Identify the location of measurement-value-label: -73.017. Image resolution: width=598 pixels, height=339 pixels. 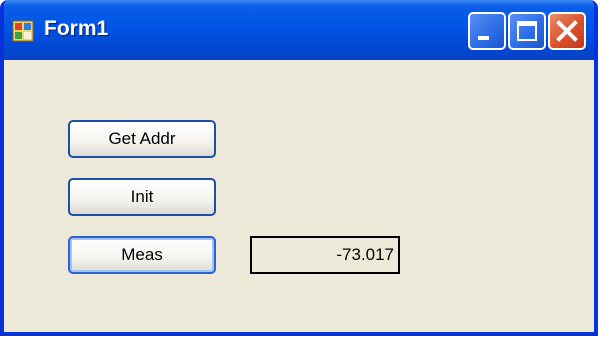
(325, 255).